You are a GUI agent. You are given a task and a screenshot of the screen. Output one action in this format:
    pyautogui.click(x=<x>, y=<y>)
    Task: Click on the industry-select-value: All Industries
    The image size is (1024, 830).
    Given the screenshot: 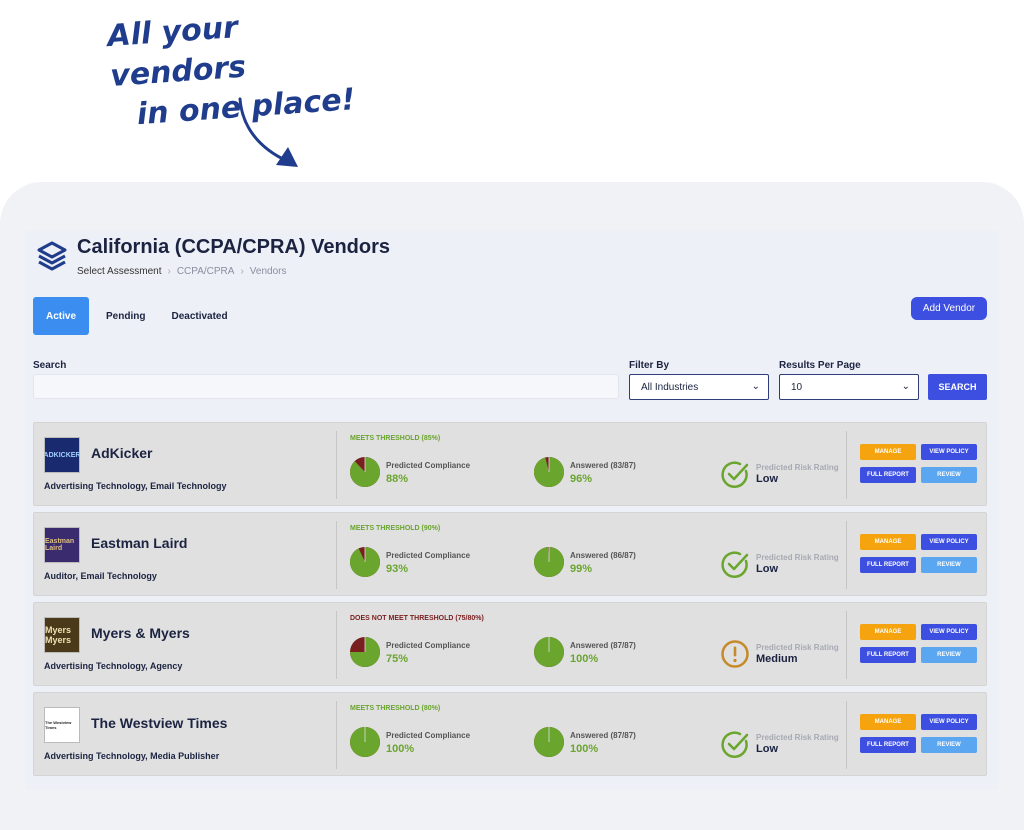 What is the action you would take?
    pyautogui.click(x=670, y=387)
    